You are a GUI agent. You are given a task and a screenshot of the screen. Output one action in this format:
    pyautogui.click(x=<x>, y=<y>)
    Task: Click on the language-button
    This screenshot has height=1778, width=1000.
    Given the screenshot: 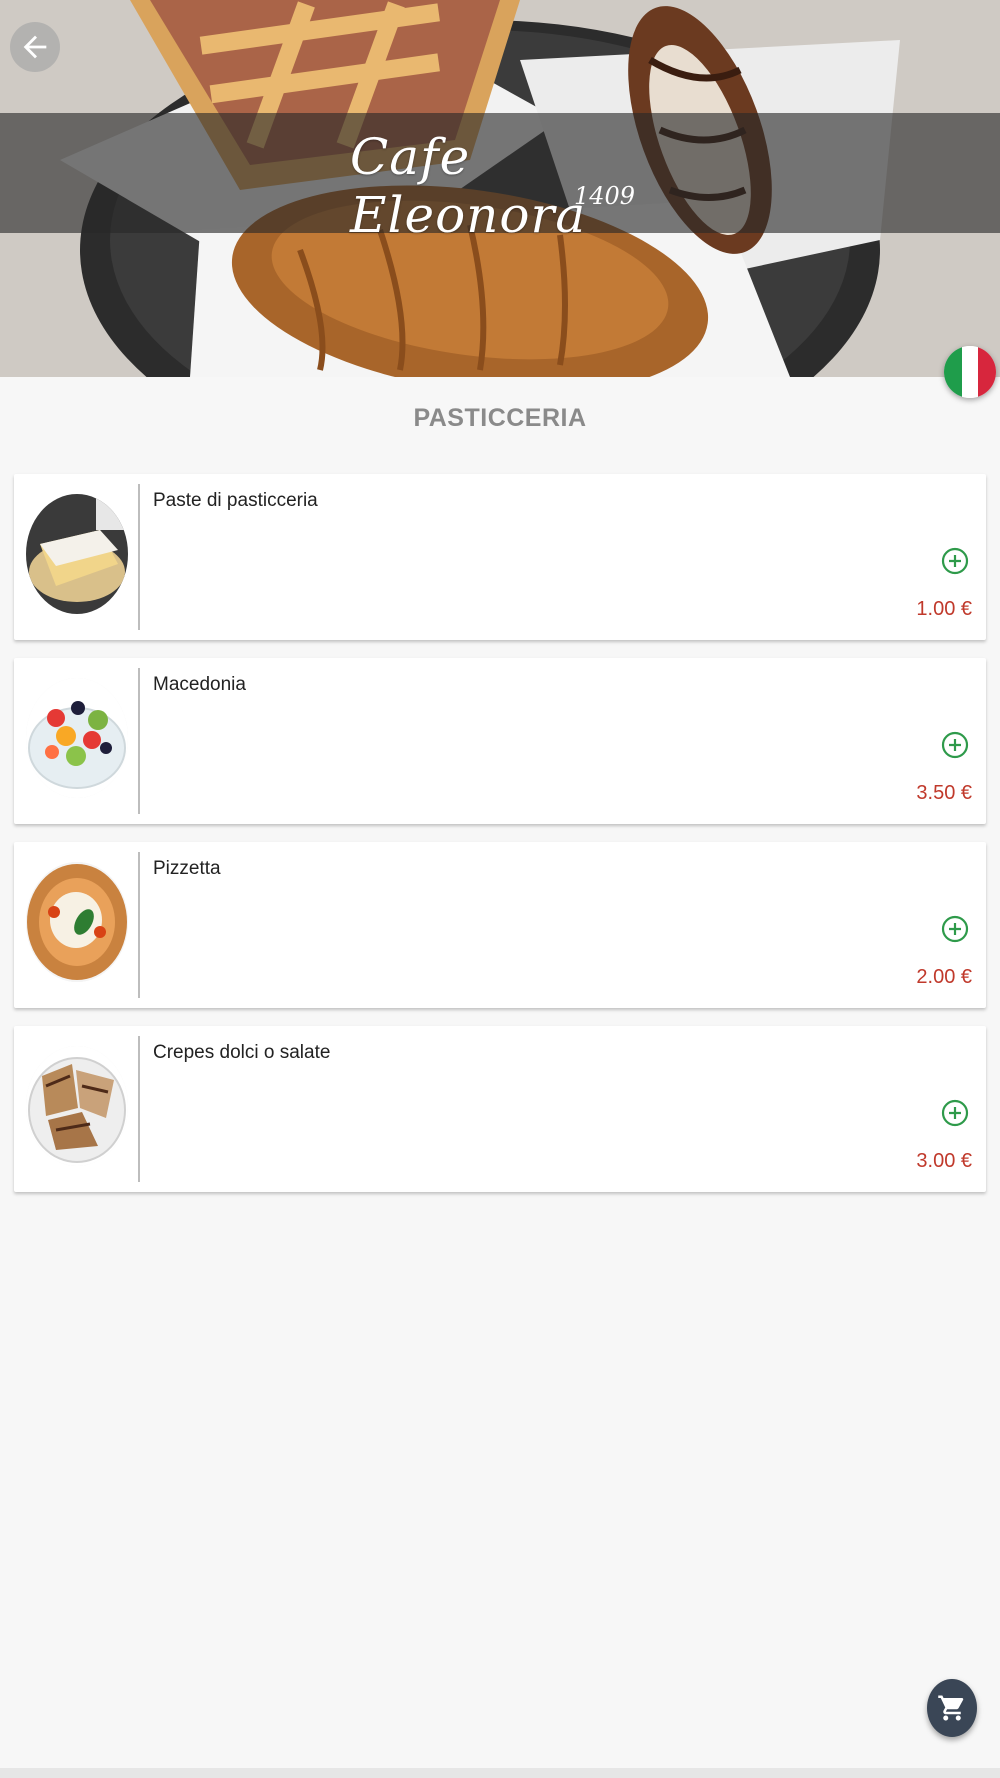 What is the action you would take?
    pyautogui.click(x=970, y=372)
    